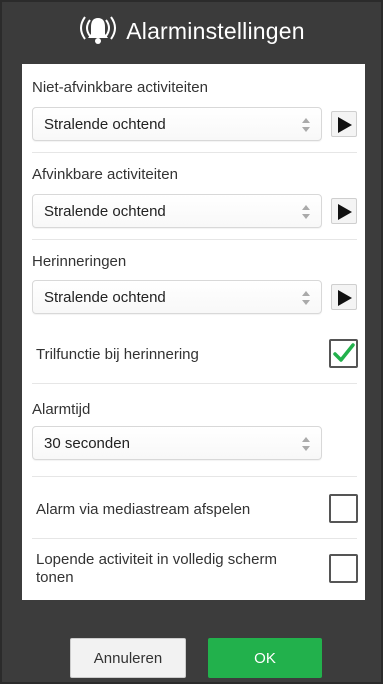  Describe the element at coordinates (177, 297) in the screenshot. I see `reminders-sound-select: Stralende ochtend` at that location.